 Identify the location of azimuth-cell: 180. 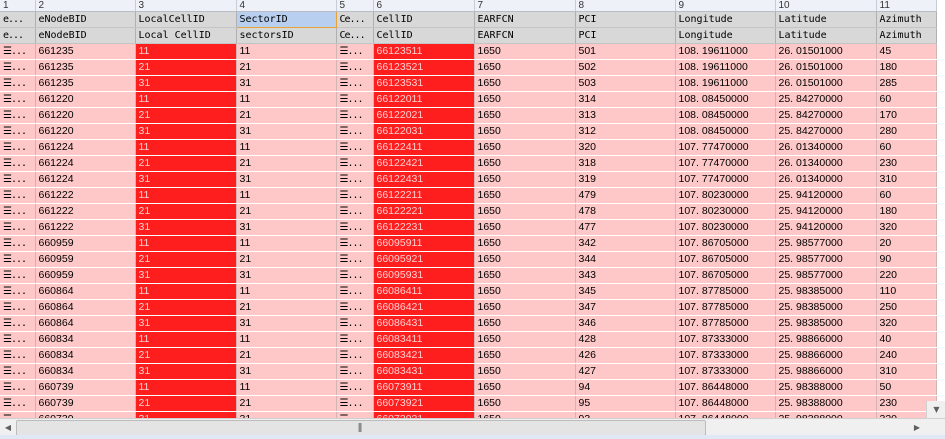
(906, 67).